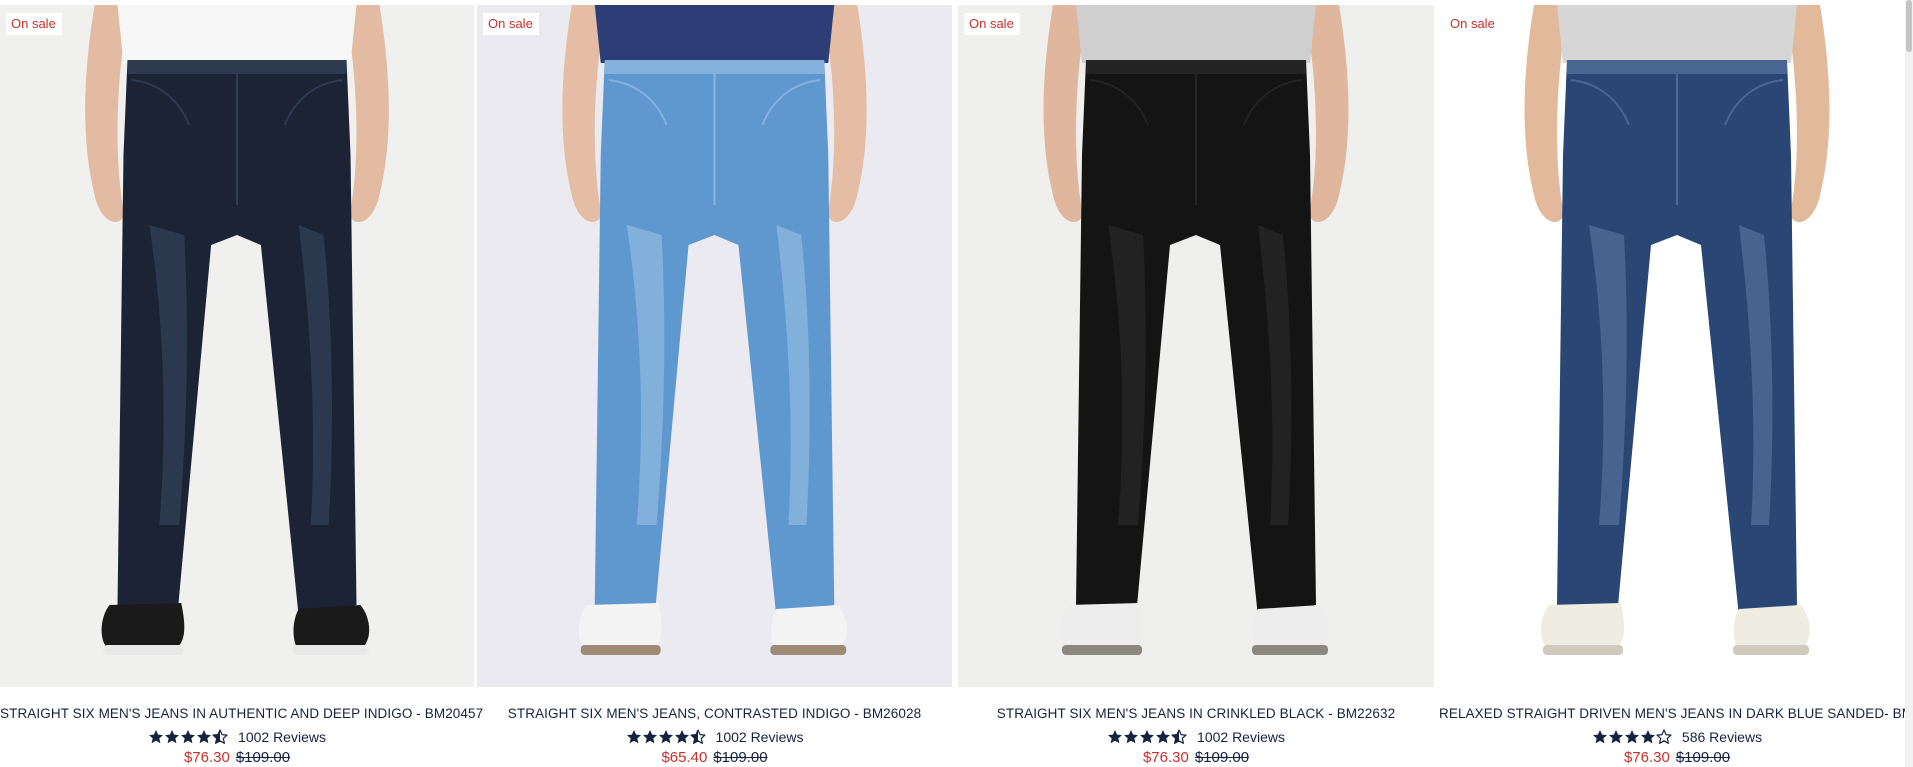 The width and height of the screenshot is (1913, 767). What do you see at coordinates (1909, 383) in the screenshot?
I see `page-scrollbar` at bounding box center [1909, 383].